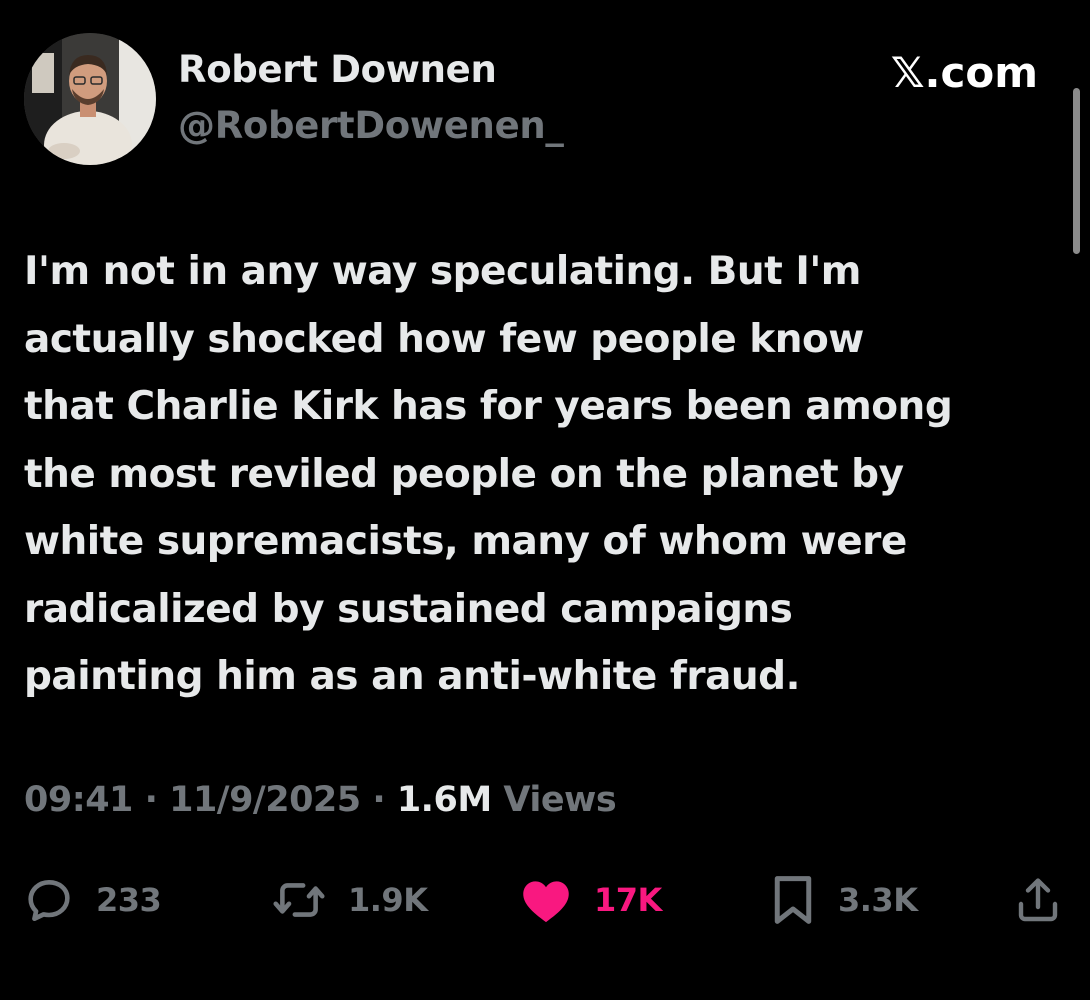 Image resolution: width=1090 pixels, height=1000 pixels. I want to click on repost-button: 1.9K, so click(350, 900).